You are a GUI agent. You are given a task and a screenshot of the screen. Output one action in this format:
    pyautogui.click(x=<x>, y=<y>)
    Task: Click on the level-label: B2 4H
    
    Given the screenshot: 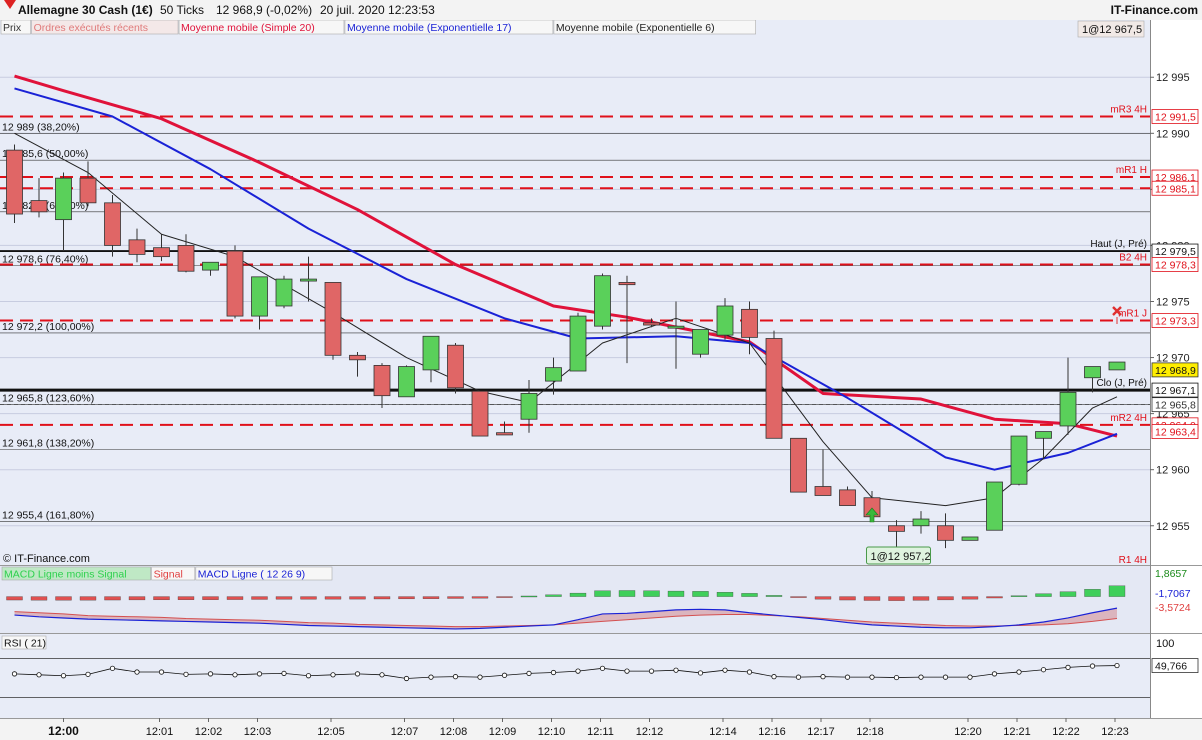 What is the action you would take?
    pyautogui.click(x=1133, y=257)
    